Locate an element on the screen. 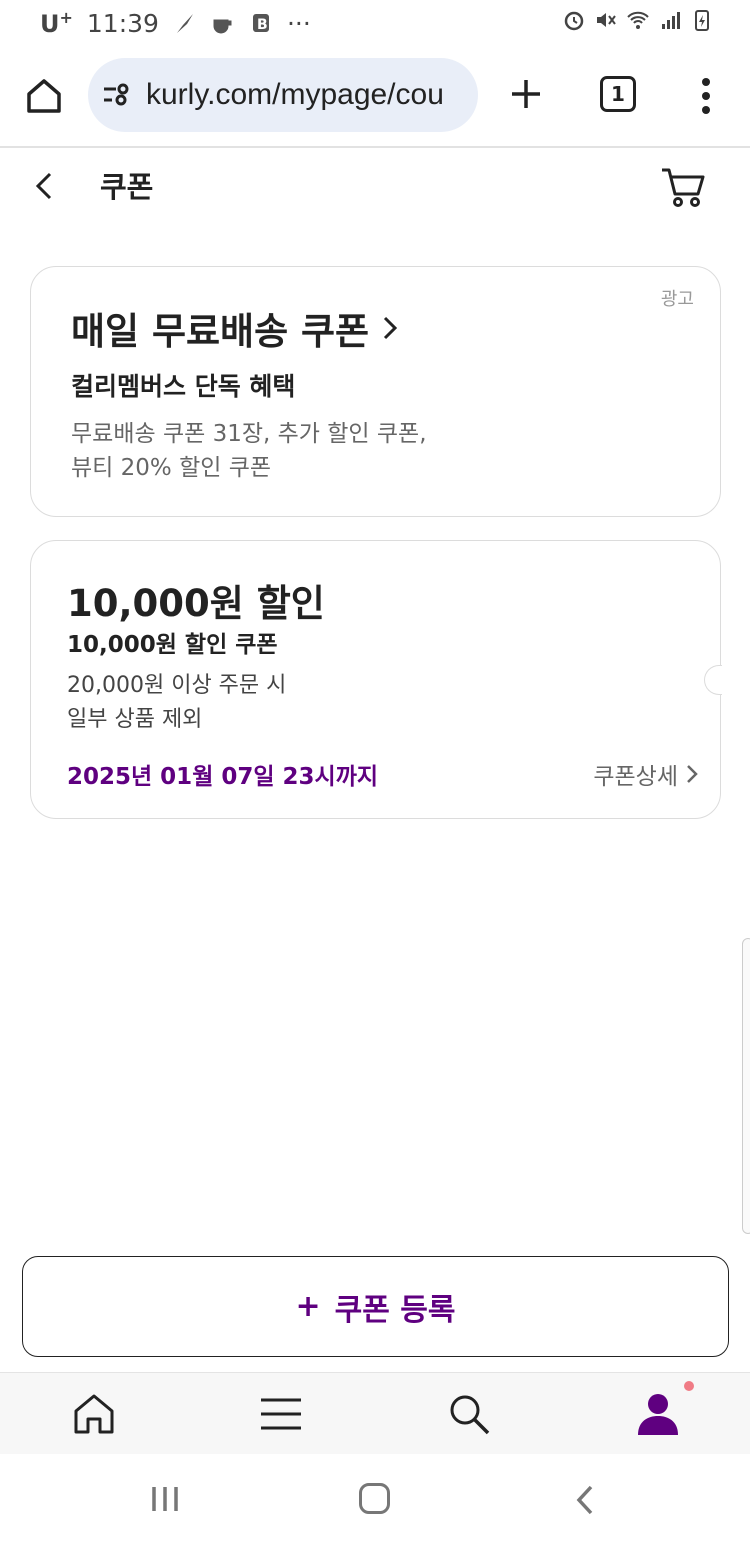 The height and width of the screenshot is (1541, 750). more-vert-icon is located at coordinates (706, 96).